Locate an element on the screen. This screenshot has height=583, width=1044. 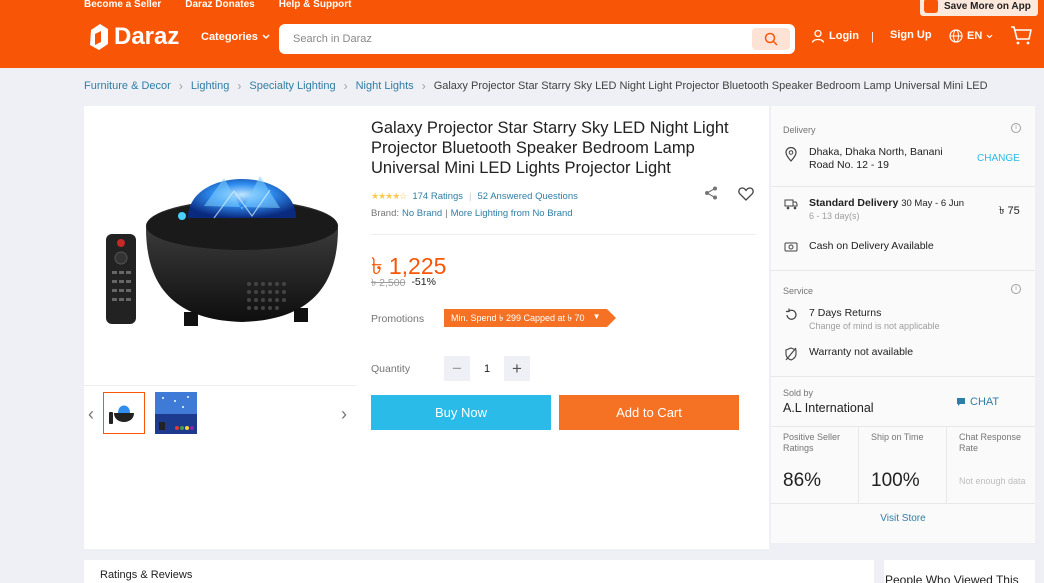
cart-button is located at coordinates (1021, 37).